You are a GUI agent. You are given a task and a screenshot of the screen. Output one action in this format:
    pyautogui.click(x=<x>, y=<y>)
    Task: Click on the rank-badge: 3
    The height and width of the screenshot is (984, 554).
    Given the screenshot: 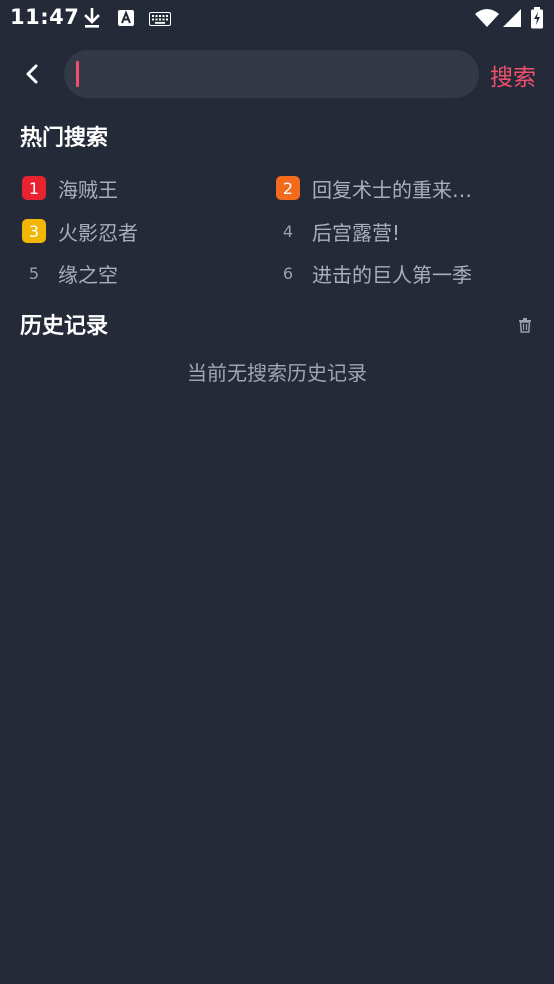 What is the action you would take?
    pyautogui.click(x=34, y=231)
    